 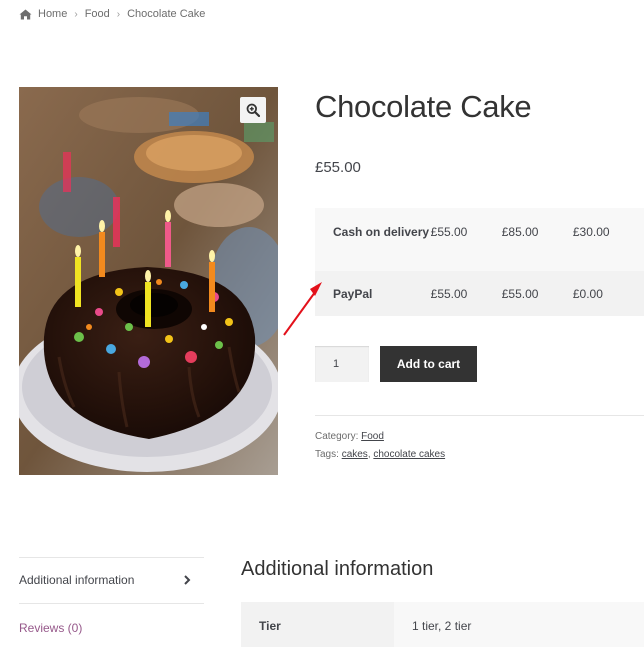 What do you see at coordinates (519, 624) in the screenshot?
I see `attribute-value: 1 tier, 2 tier` at bounding box center [519, 624].